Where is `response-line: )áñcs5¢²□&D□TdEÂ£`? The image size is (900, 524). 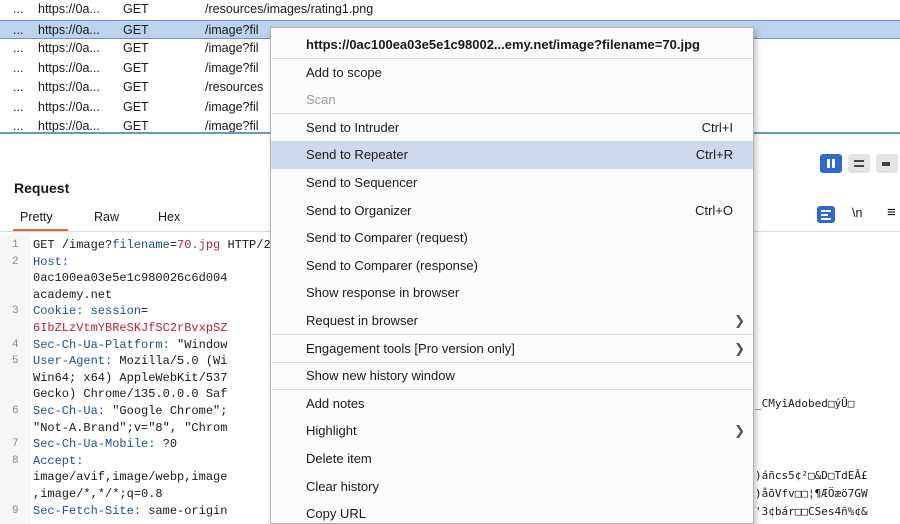 response-line: )áñcs5¢²□&D□TdEÂ£ is located at coordinates (811, 475).